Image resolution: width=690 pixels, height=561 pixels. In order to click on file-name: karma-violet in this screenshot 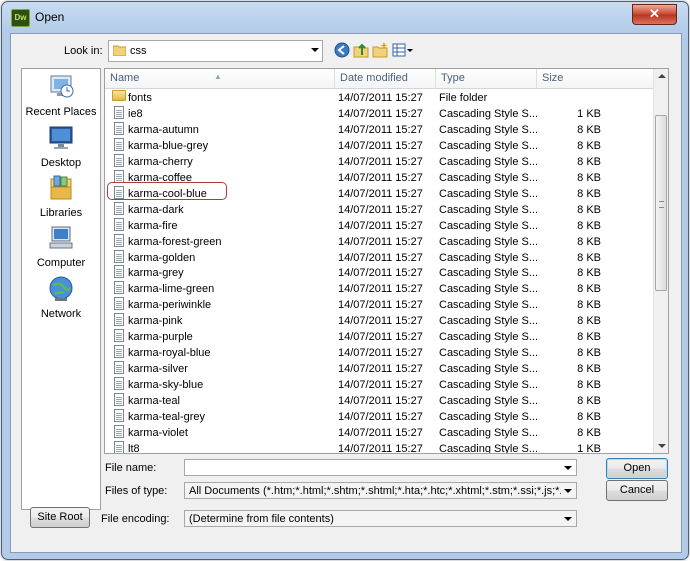, I will do `click(158, 432)`.